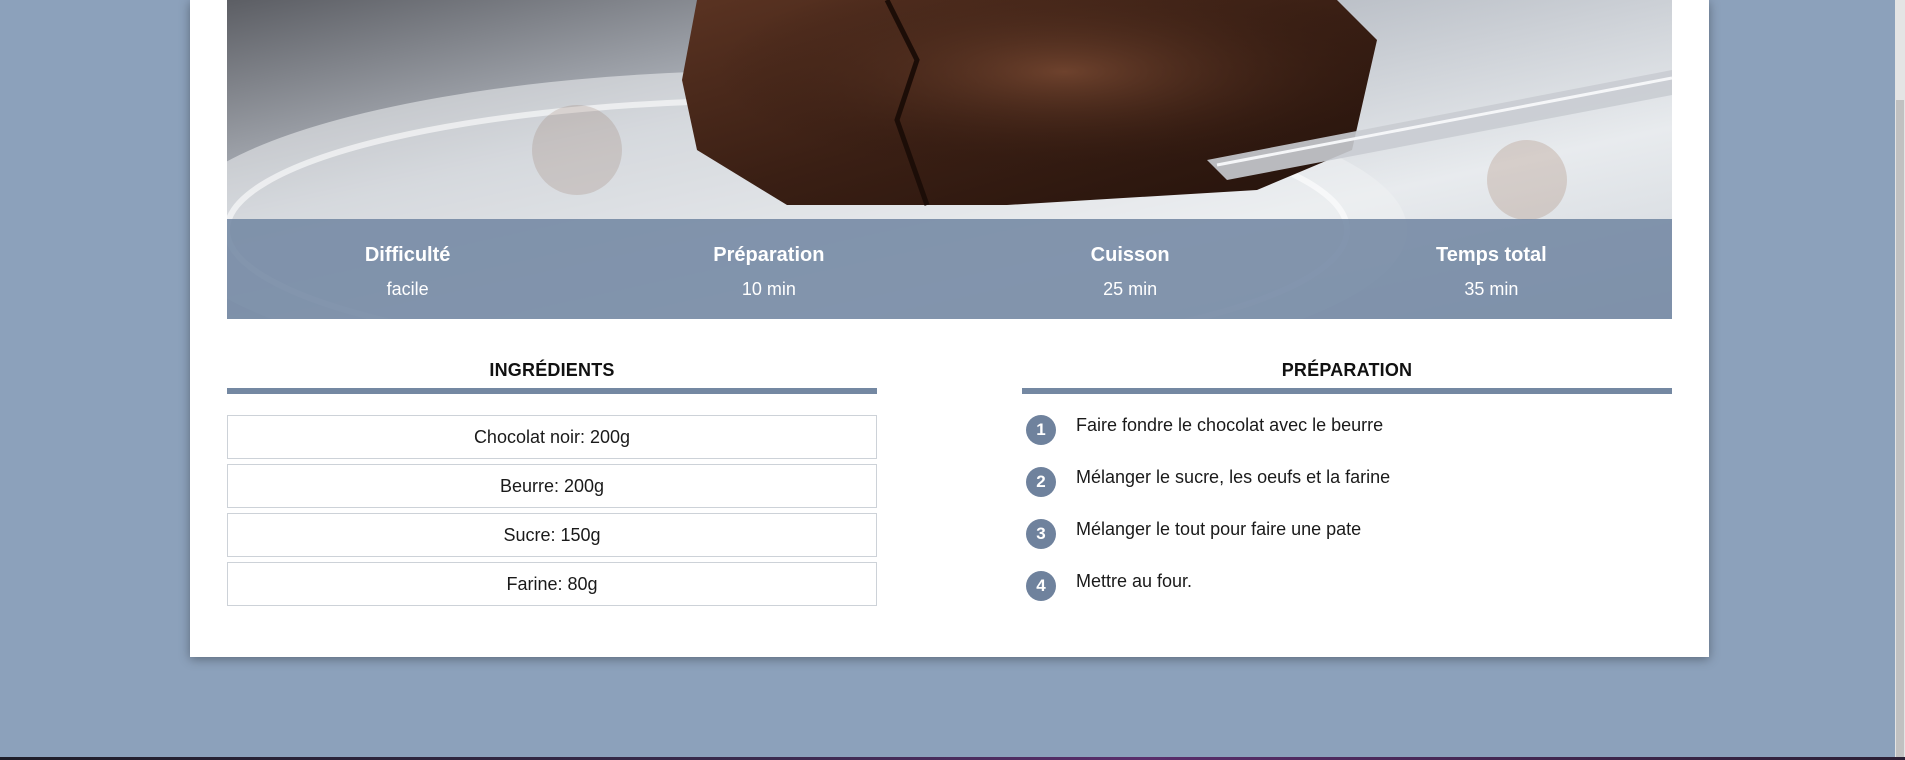 This screenshot has height=760, width=1905. Describe the element at coordinates (1900, 428) in the screenshot. I see `scrollbar-thumb` at that location.